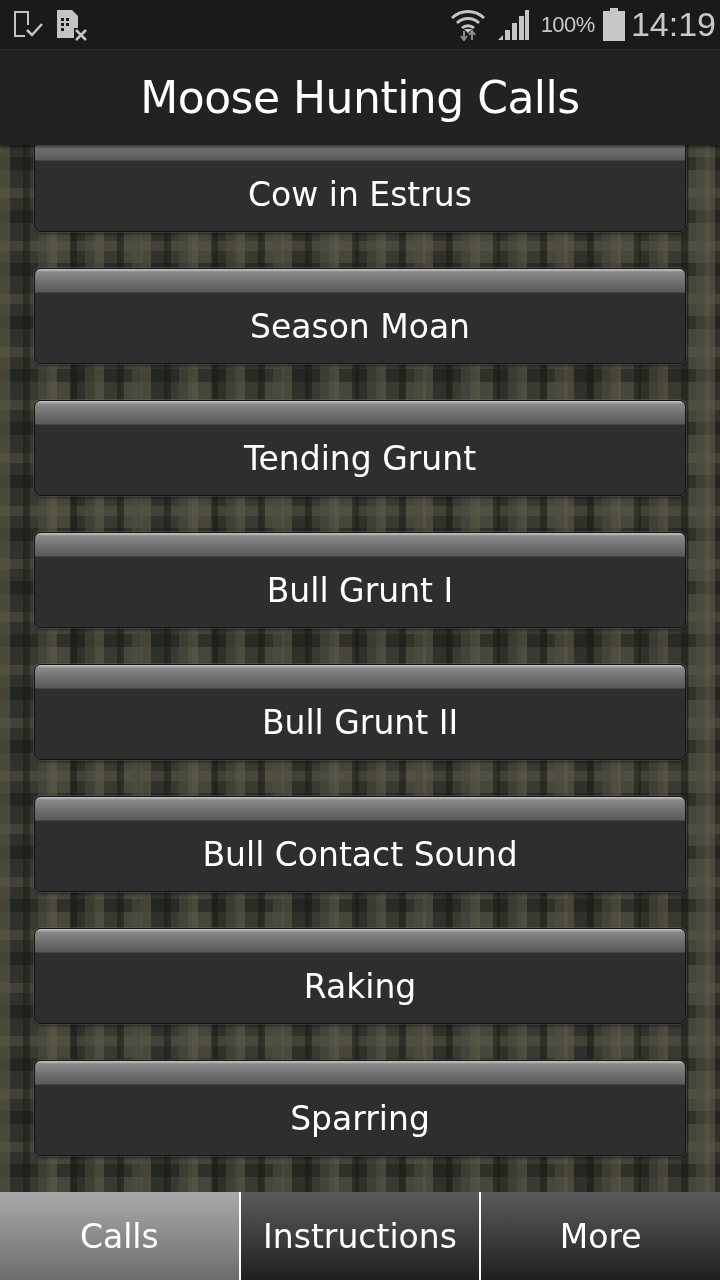 The width and height of the screenshot is (720, 1280). What do you see at coordinates (72, 24) in the screenshot?
I see `sim-card-x-icon` at bounding box center [72, 24].